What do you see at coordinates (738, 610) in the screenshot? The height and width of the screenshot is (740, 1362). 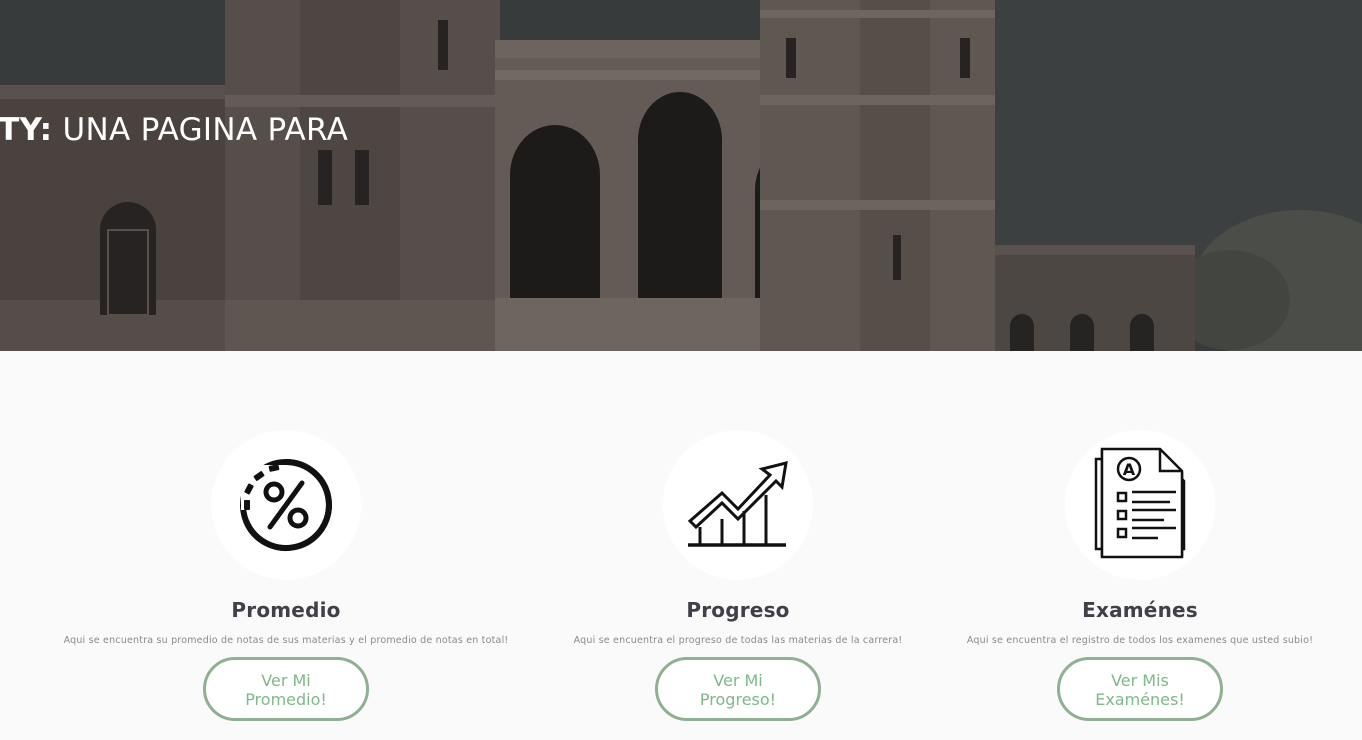 I see `feature-title: Progreso` at bounding box center [738, 610].